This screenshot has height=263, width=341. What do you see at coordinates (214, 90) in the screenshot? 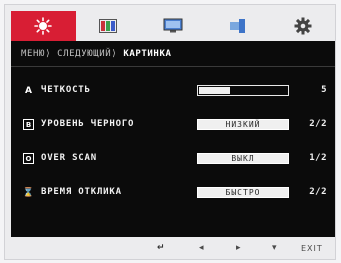
I see `sharpness-slider-fill` at bounding box center [214, 90].